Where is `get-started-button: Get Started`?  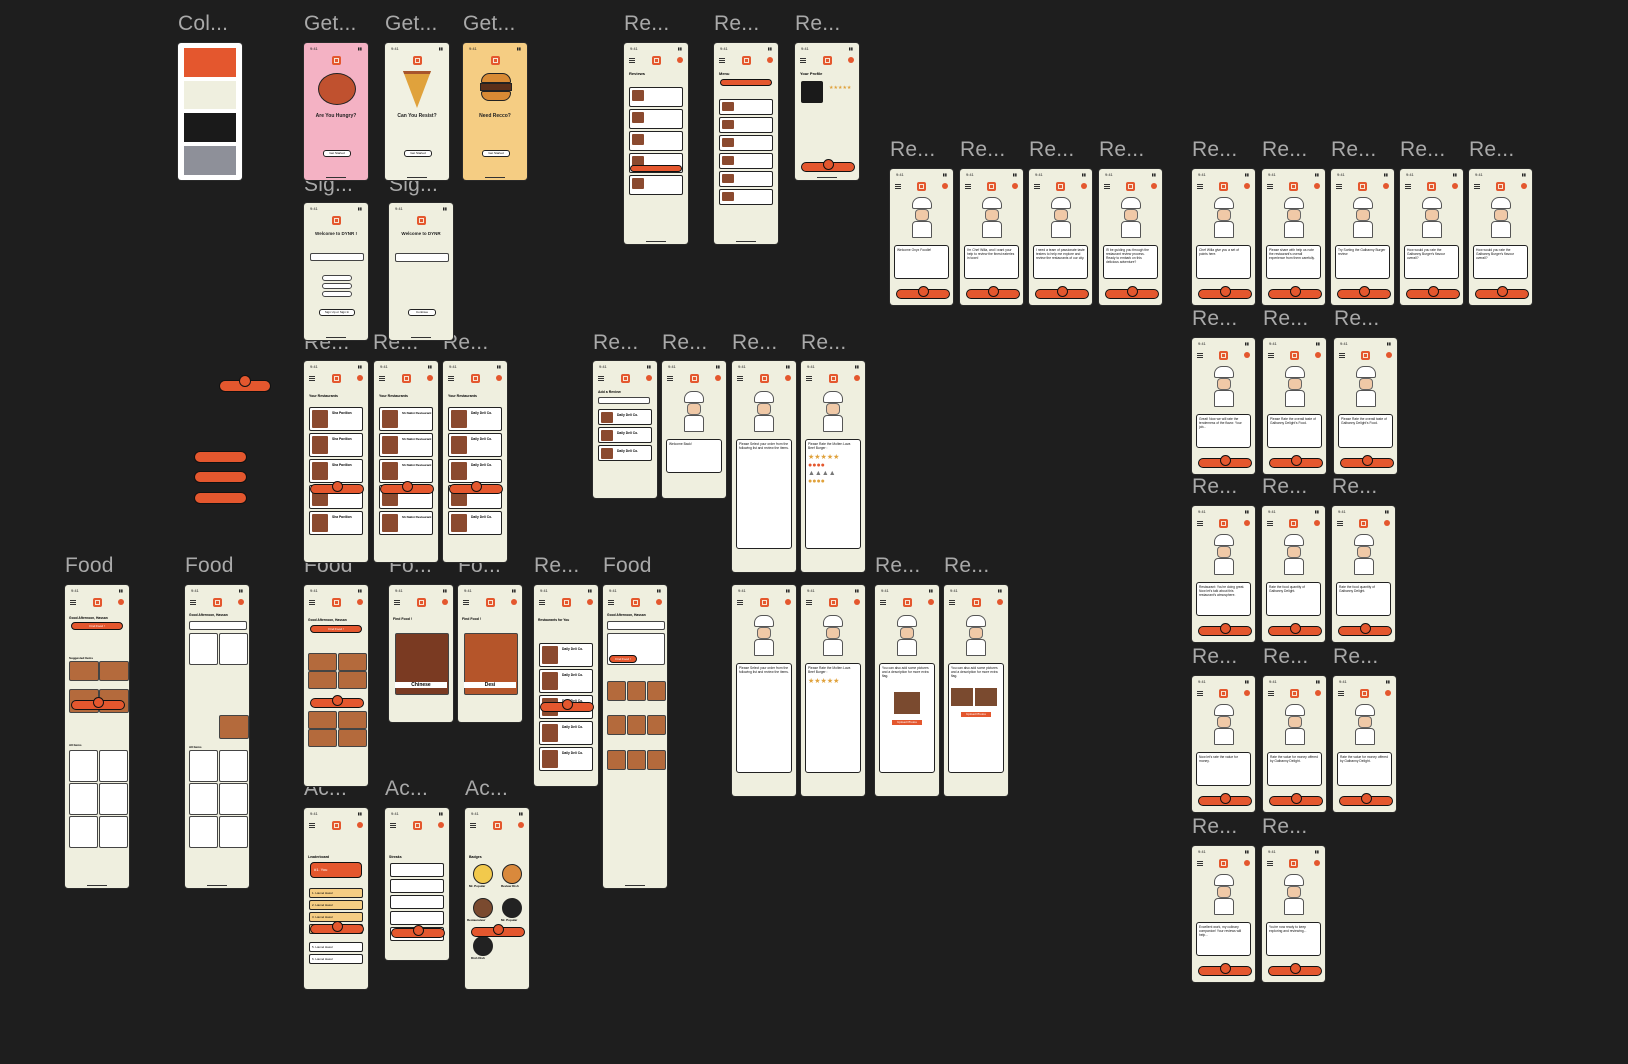
get-started-button: Get Started is located at coordinates (337, 153).